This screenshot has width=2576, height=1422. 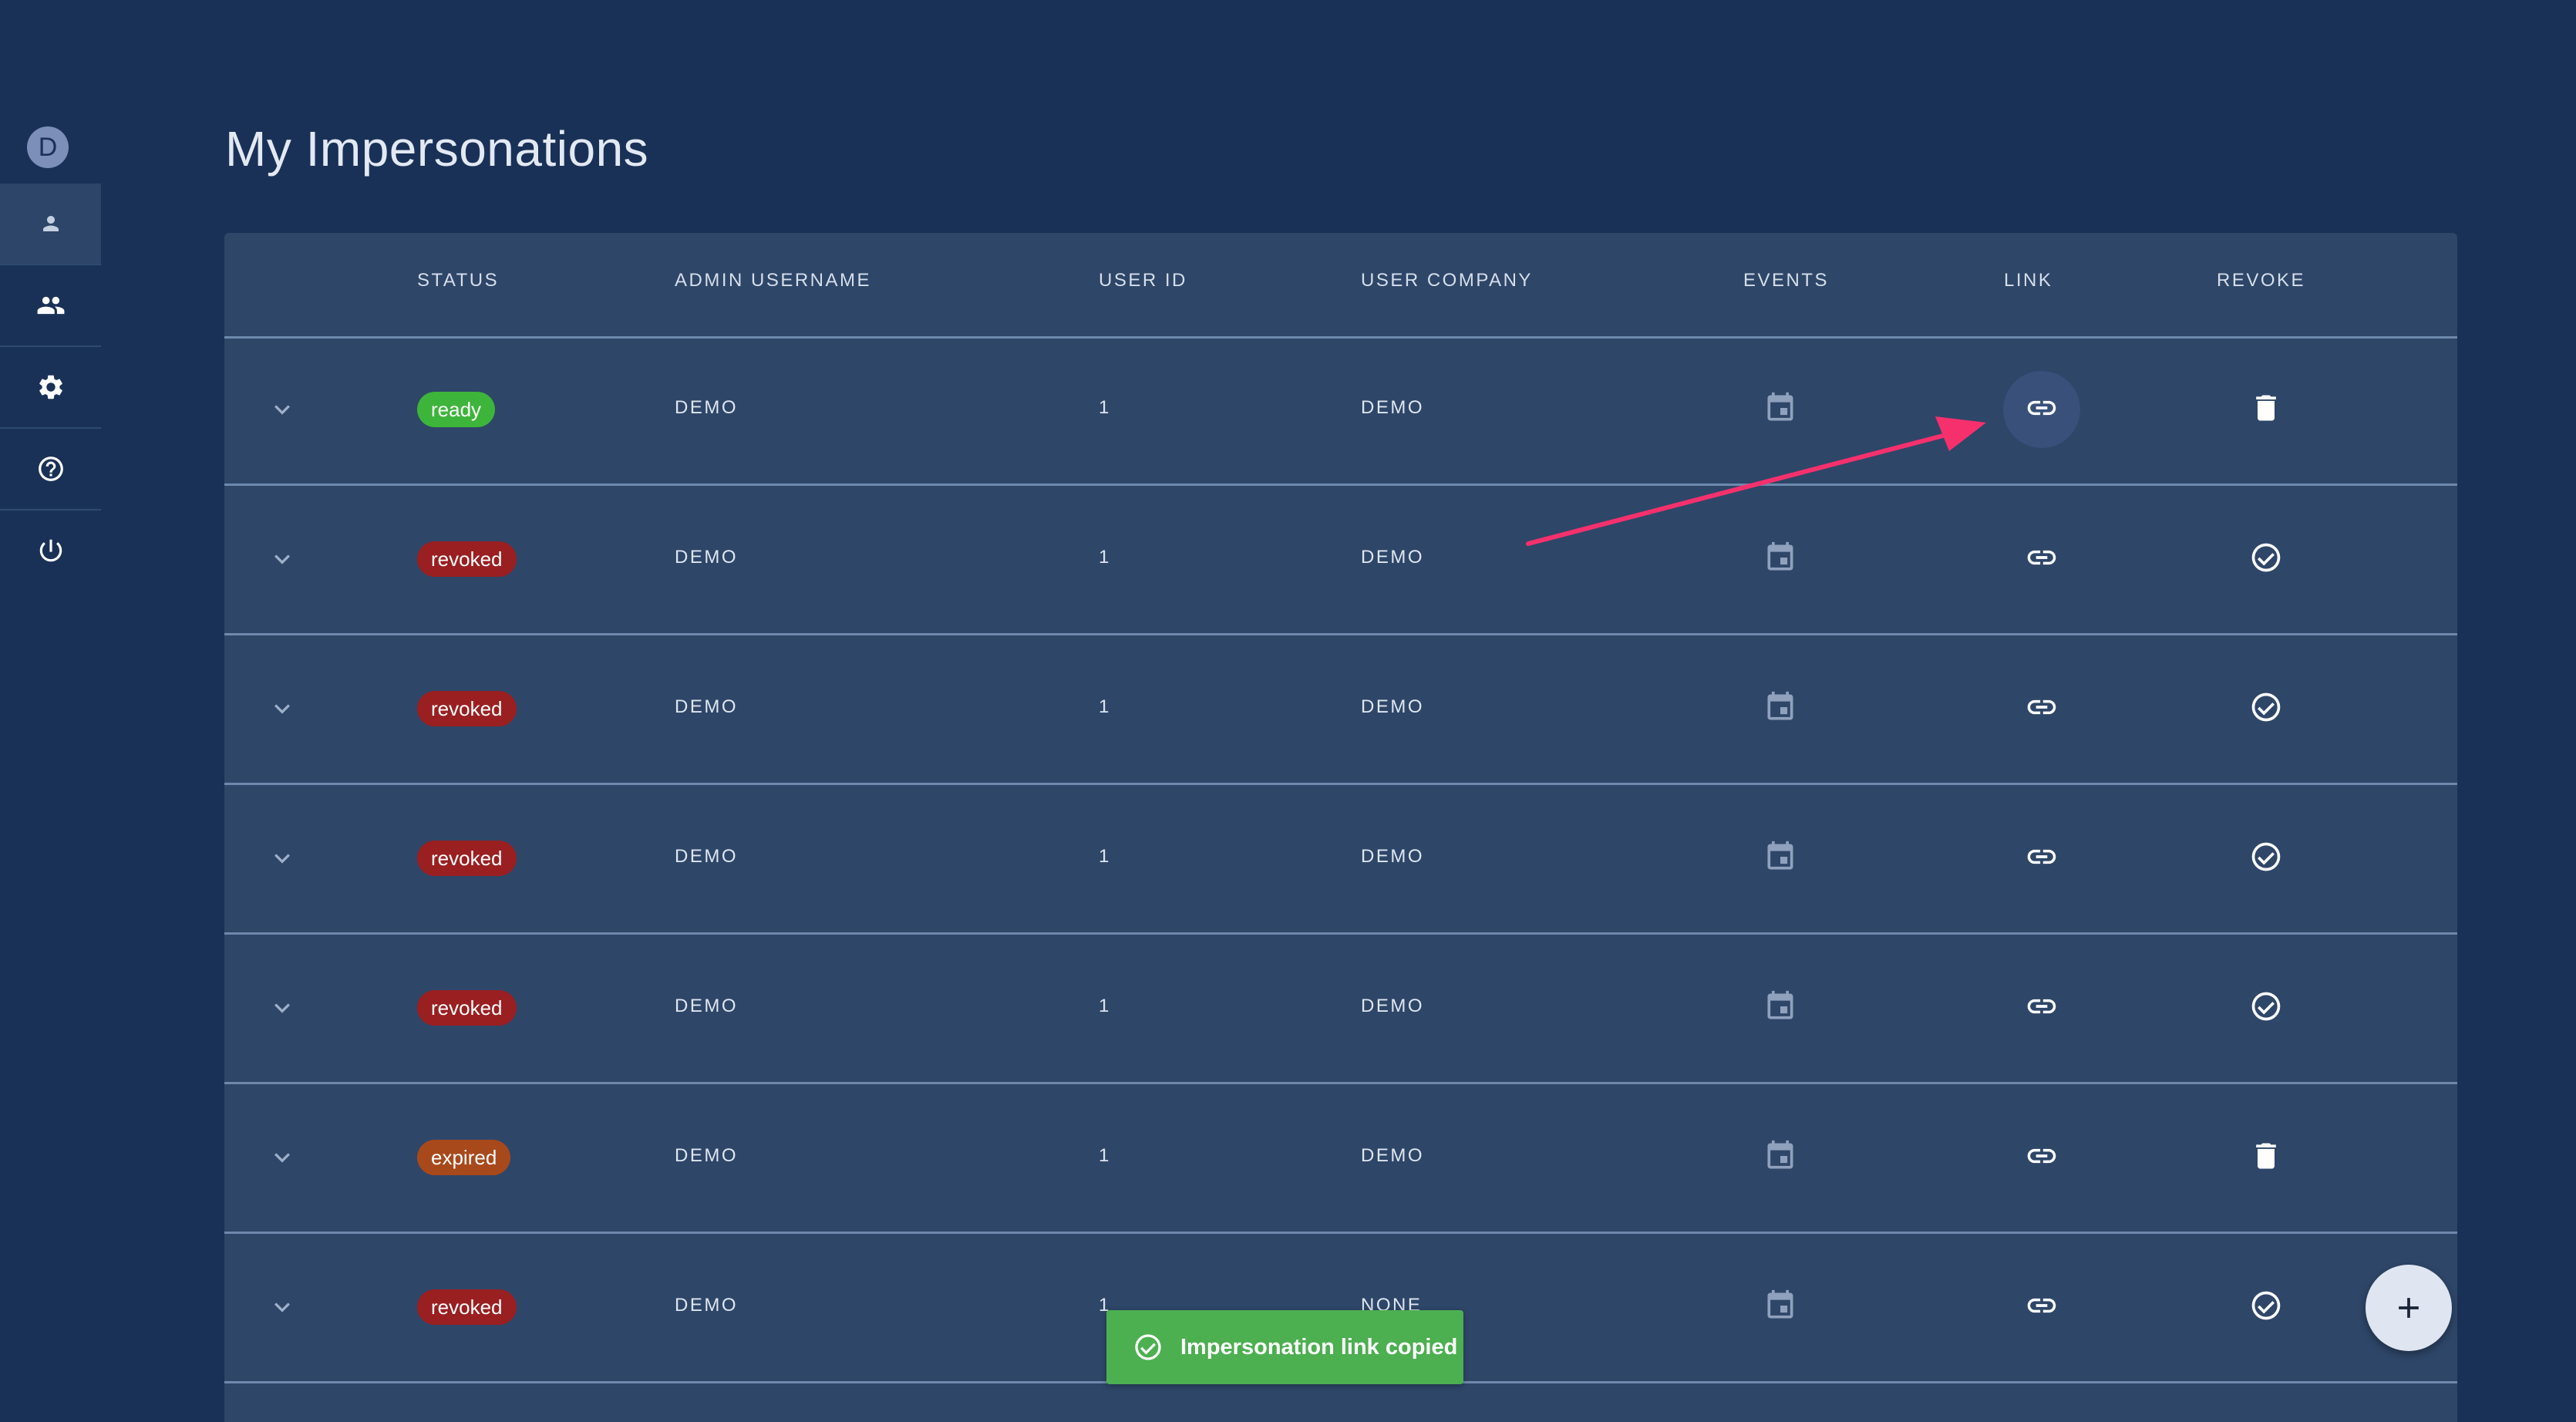 What do you see at coordinates (48, 147) in the screenshot?
I see `avatar: D` at bounding box center [48, 147].